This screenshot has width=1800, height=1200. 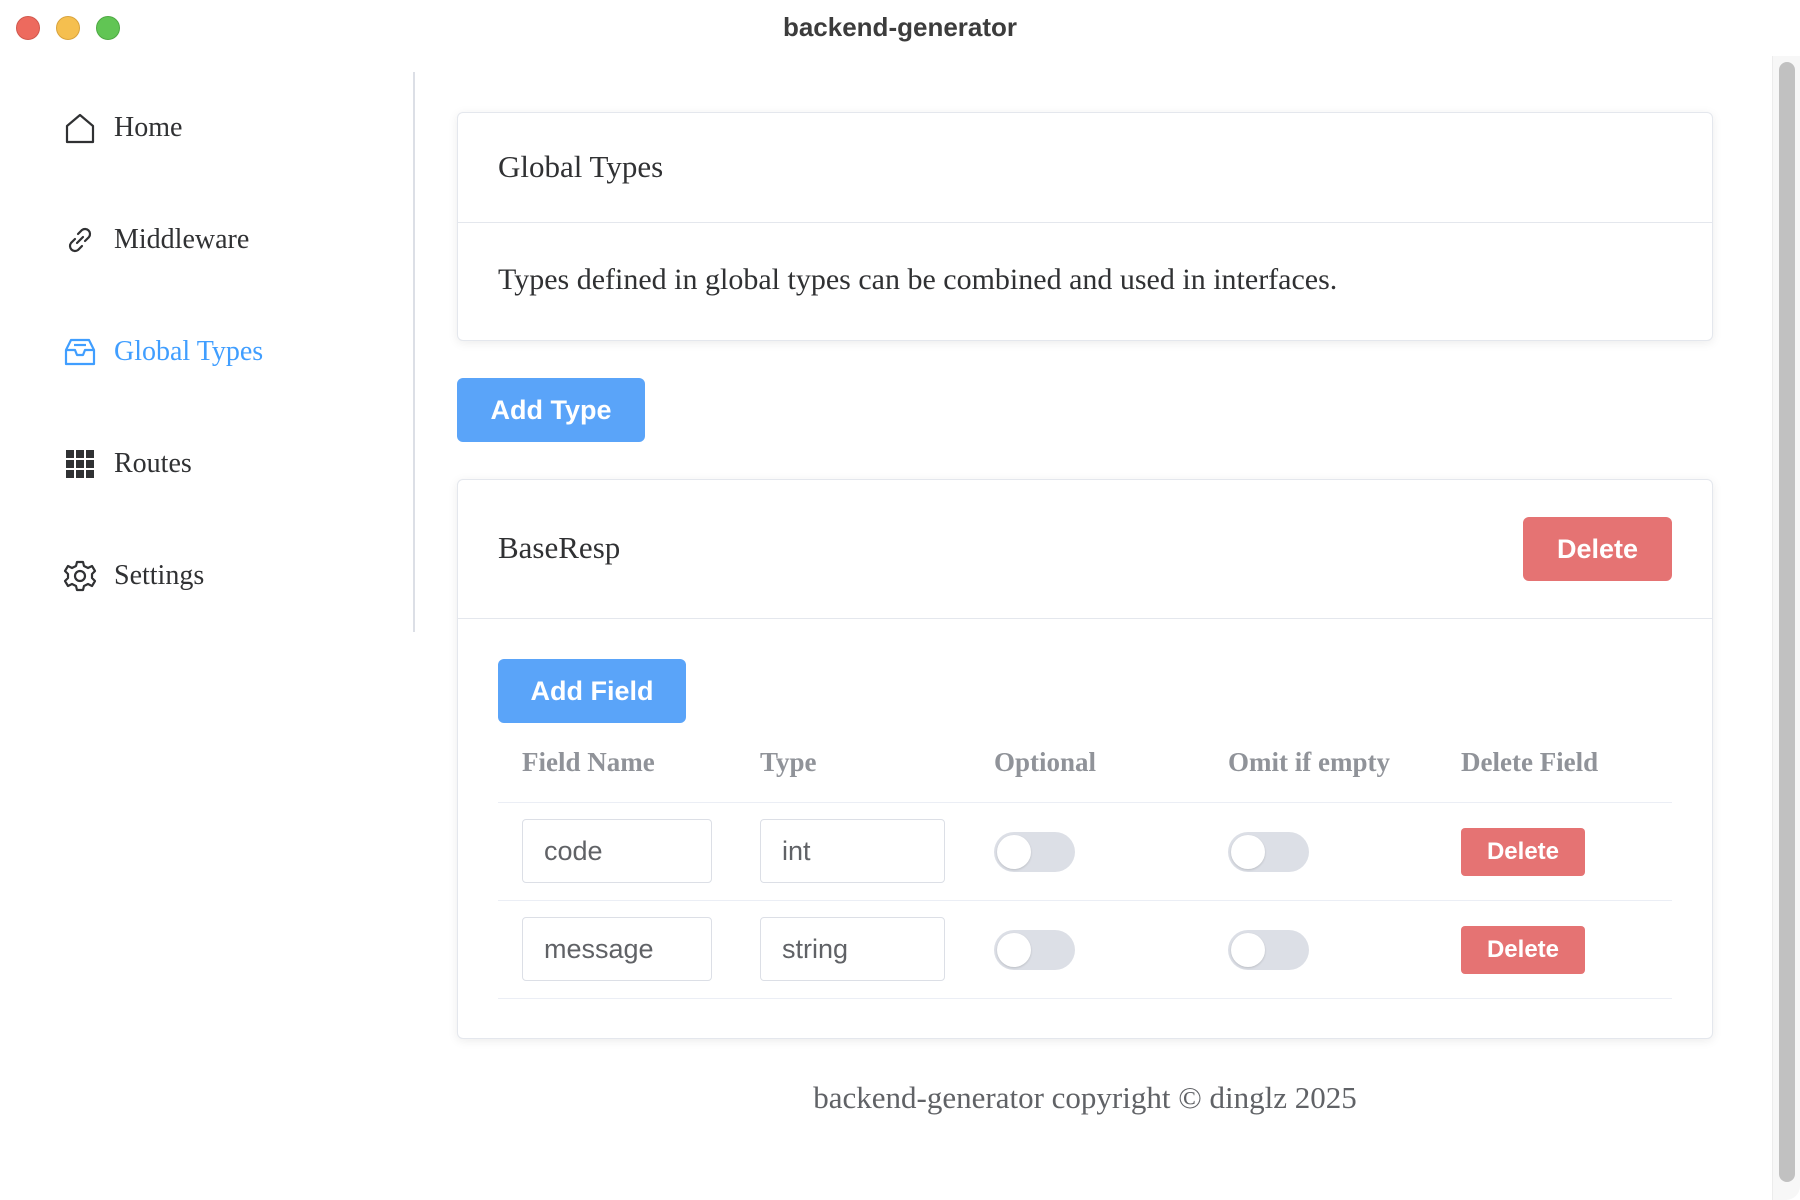 What do you see at coordinates (80, 128) in the screenshot?
I see `home-icon` at bounding box center [80, 128].